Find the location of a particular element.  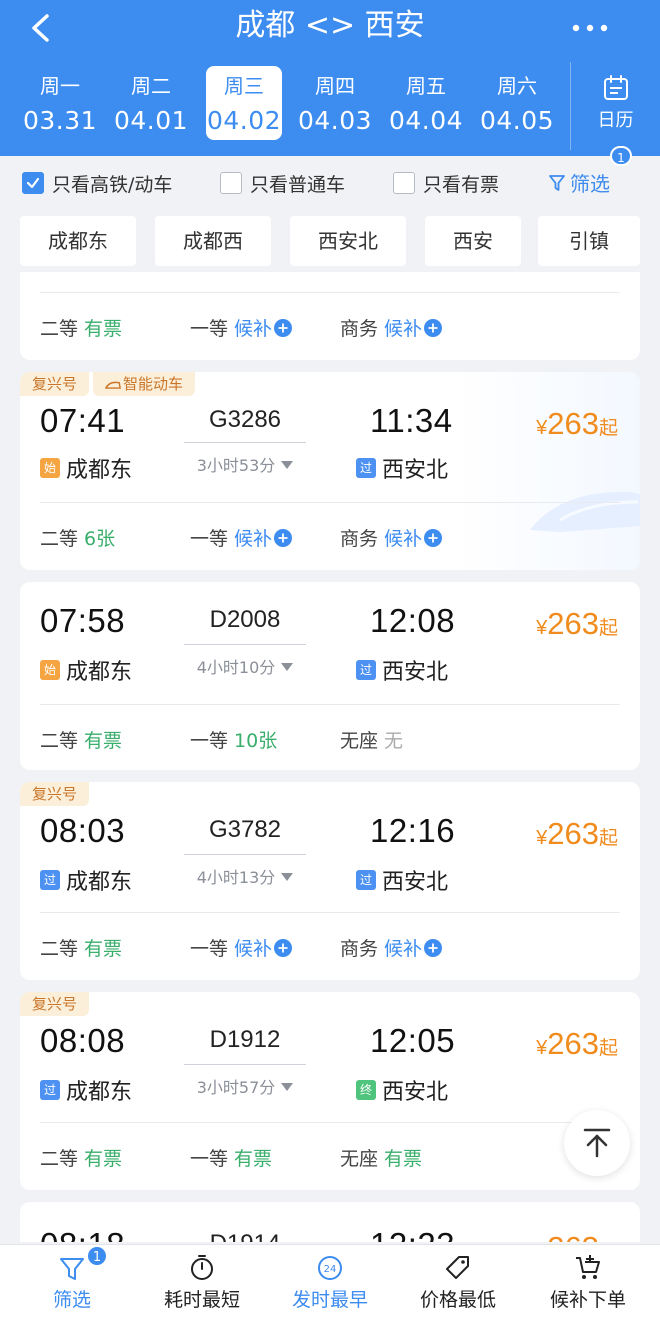

train-icon is located at coordinates (113, 385).